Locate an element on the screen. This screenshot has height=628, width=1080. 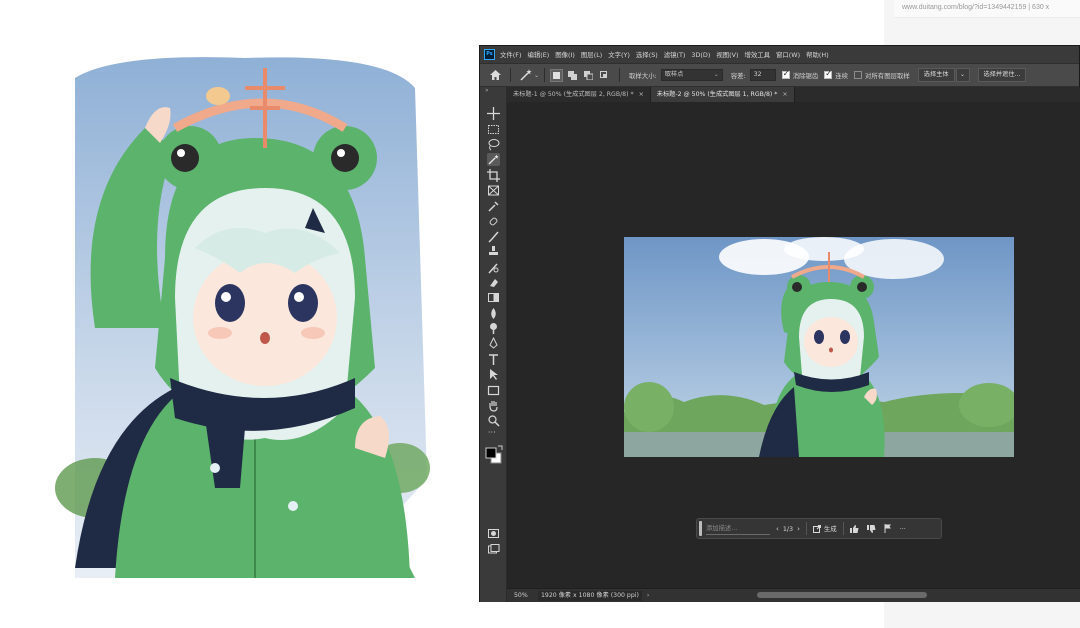
sample-size-value: 取样点 is located at coordinates (674, 74).